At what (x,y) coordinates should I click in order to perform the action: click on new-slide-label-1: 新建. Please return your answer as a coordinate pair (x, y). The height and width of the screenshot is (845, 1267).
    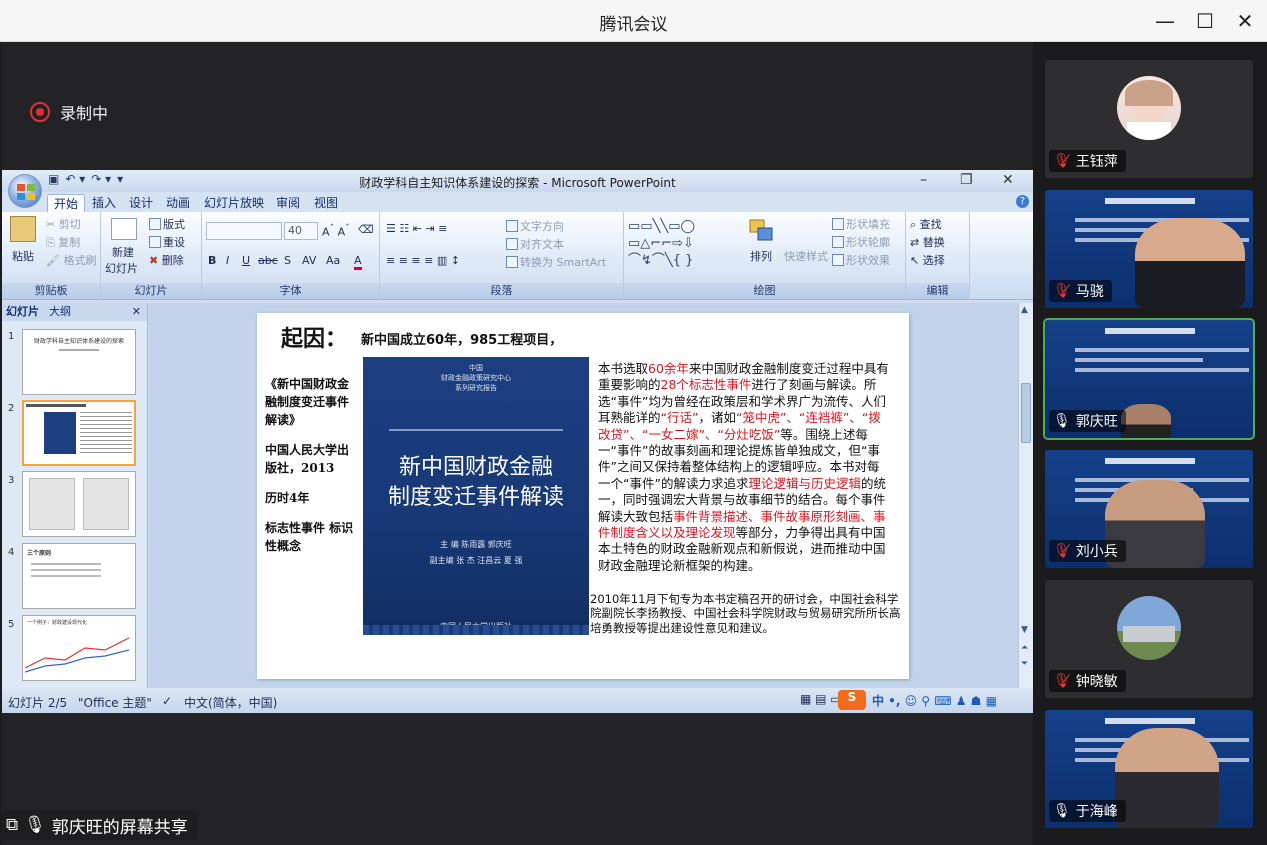
    Looking at the image, I should click on (123, 252).